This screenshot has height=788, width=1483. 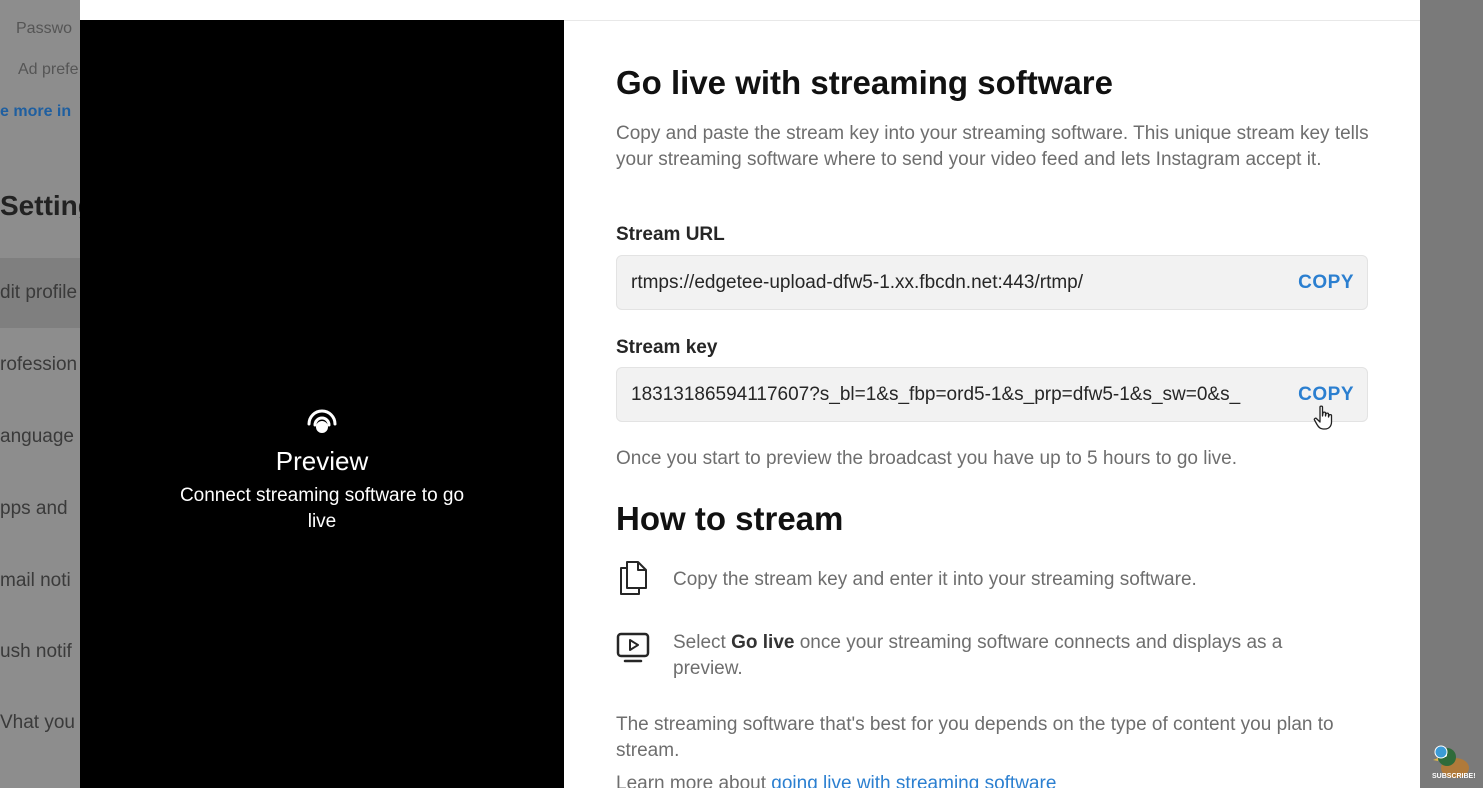 I want to click on settings-item-email-notifications: mail noti, so click(x=35, y=581).